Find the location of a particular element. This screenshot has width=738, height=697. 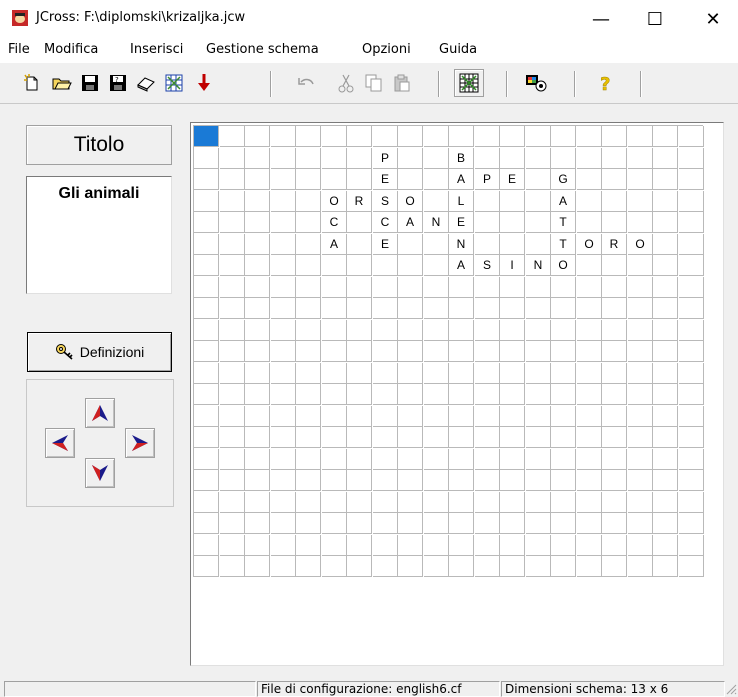

grid-cell: R is located at coordinates (614, 244).